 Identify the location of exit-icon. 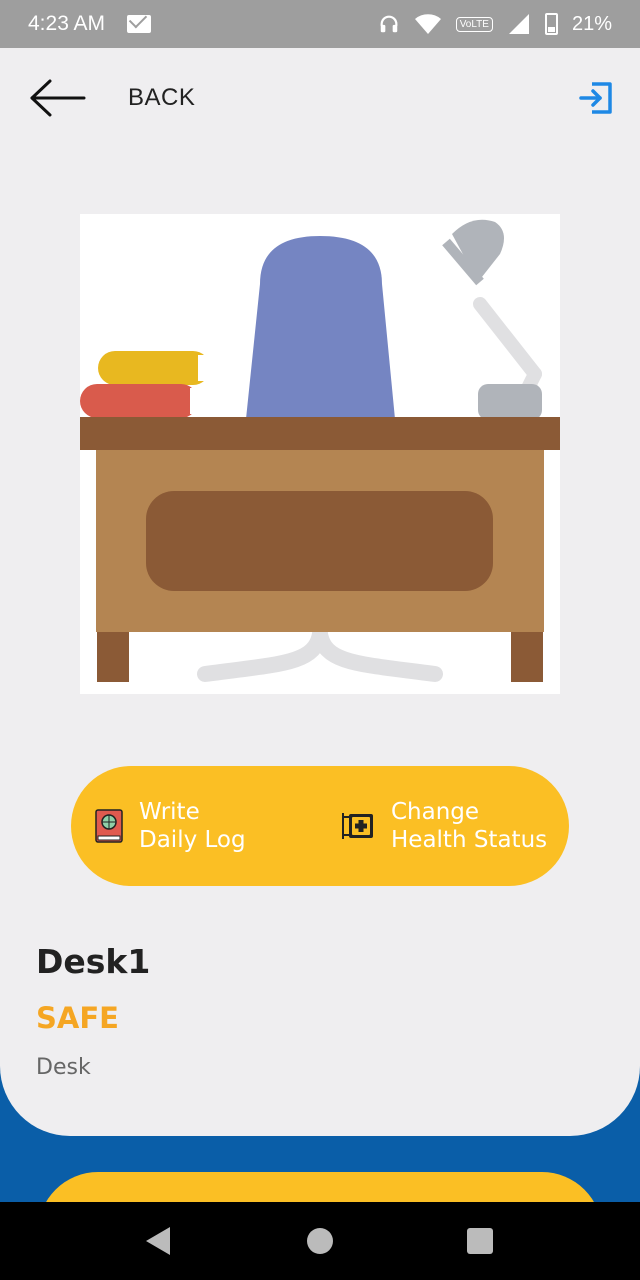
(596, 98).